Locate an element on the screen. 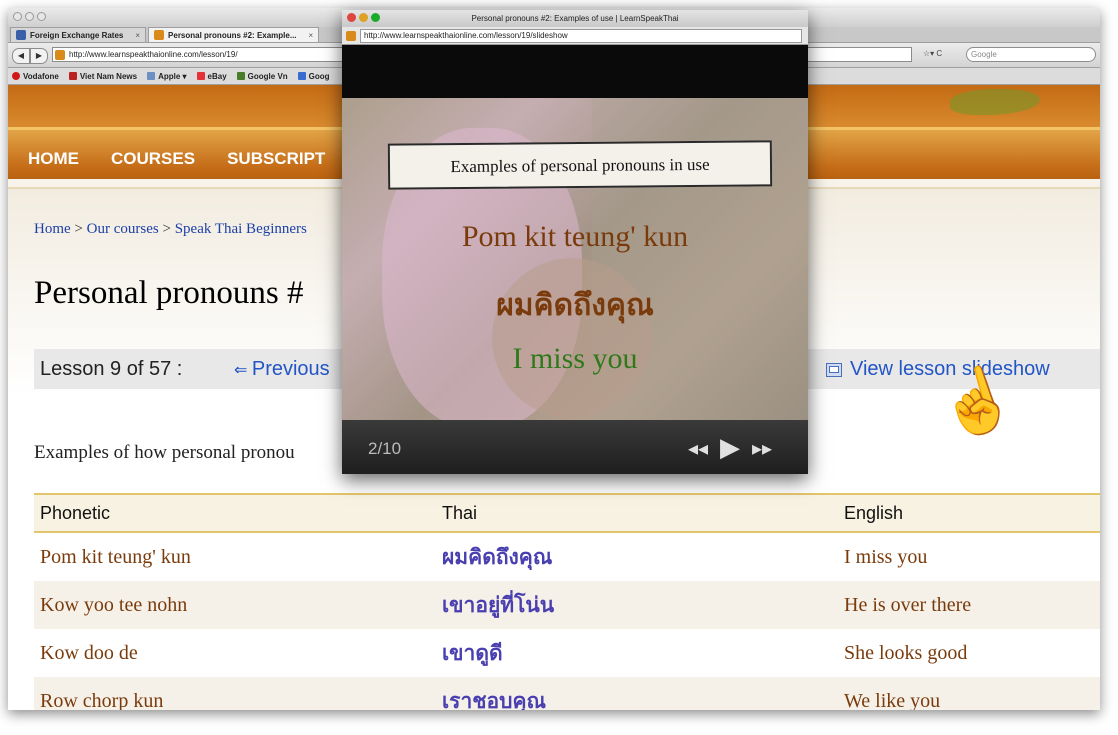 Image resolution: width=1118 pixels, height=735 pixels. bookmark-apple: Apple ▾ is located at coordinates (167, 76).